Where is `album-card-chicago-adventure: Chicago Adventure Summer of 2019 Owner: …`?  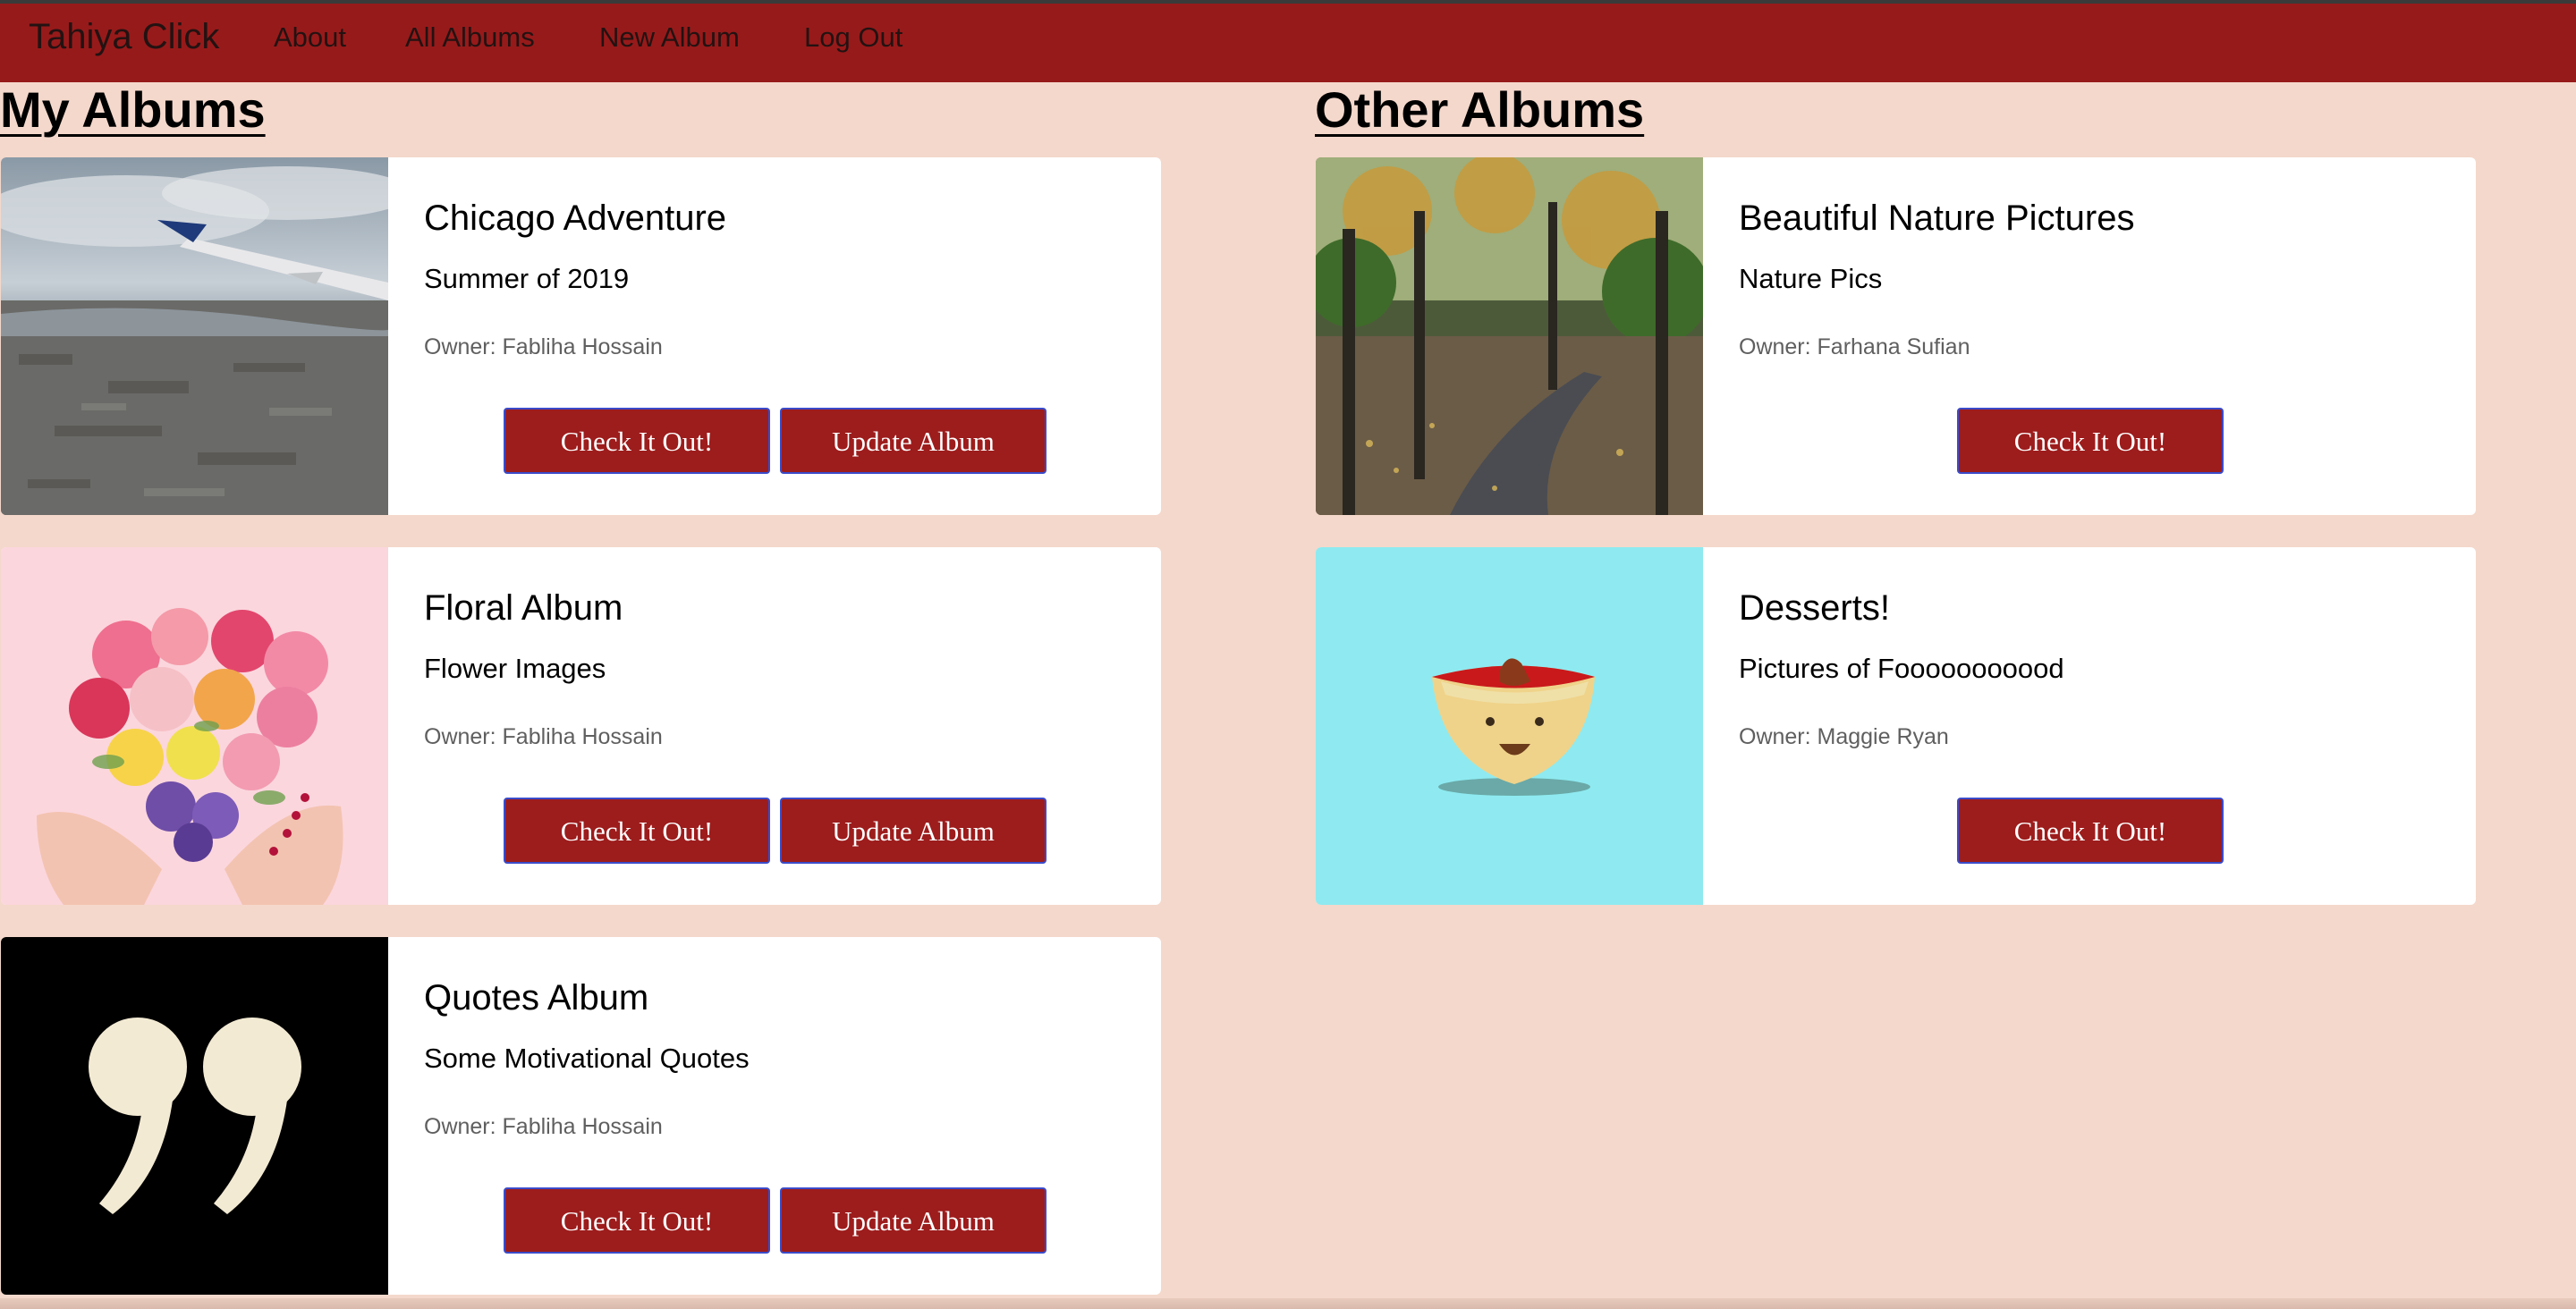
album-card-chicago-adventure: Chicago Adventure Summer of 2019 Owner: … is located at coordinates (581, 336).